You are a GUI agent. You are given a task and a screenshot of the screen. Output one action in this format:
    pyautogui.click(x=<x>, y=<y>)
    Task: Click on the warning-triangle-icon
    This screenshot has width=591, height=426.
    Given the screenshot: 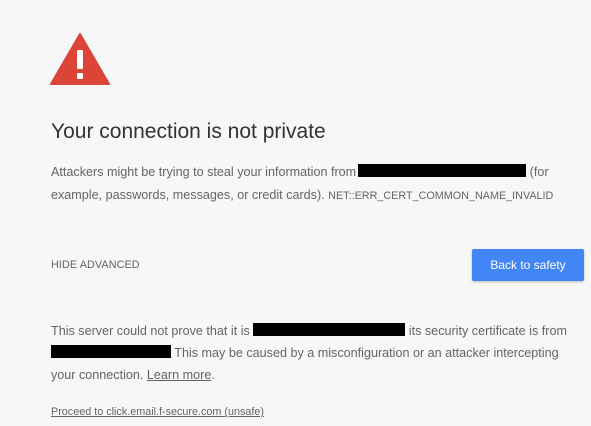 What is the action you would take?
    pyautogui.click(x=80, y=59)
    